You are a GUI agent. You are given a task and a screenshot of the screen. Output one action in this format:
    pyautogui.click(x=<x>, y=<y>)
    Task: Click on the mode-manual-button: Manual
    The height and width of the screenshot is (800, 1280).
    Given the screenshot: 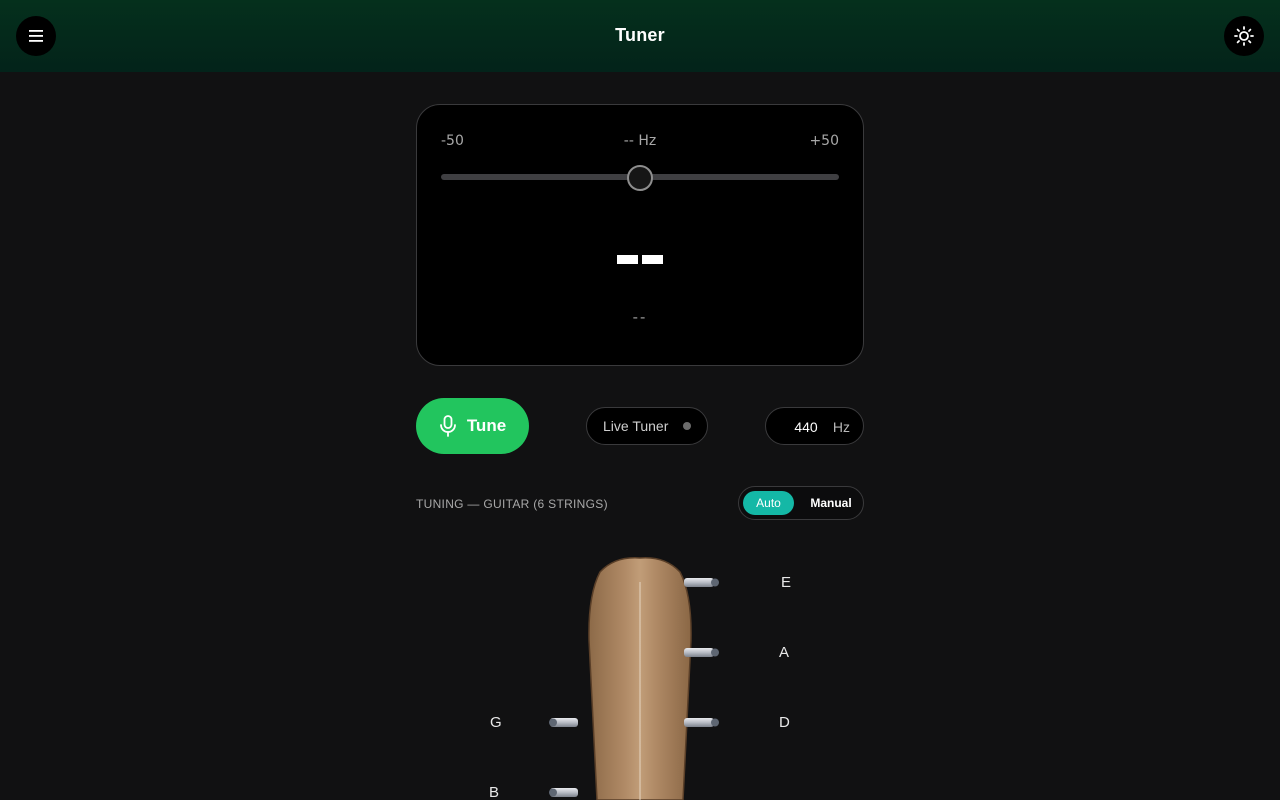 What is the action you would take?
    pyautogui.click(x=831, y=503)
    